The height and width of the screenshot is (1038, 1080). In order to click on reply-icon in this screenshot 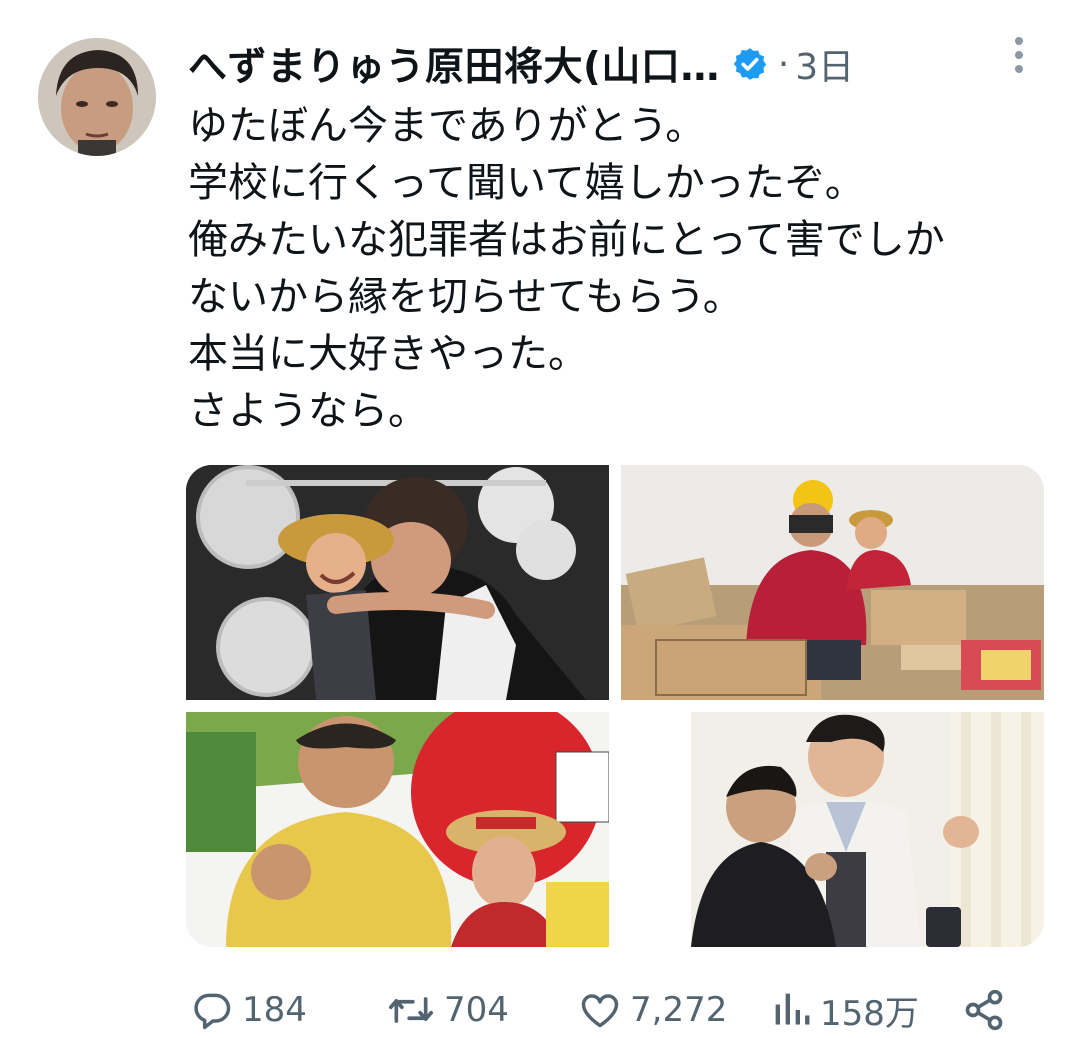, I will do `click(212, 1011)`.